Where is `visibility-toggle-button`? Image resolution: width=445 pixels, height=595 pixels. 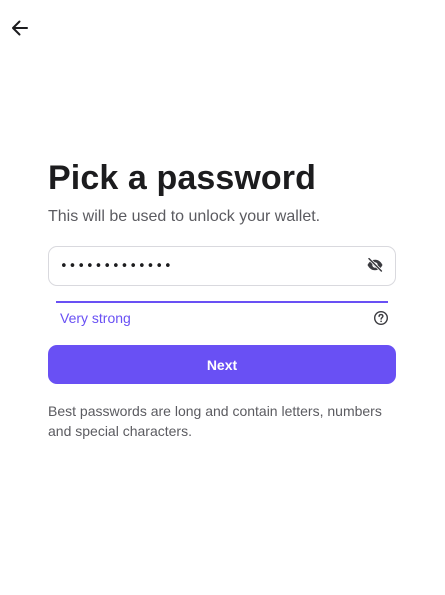
visibility-toggle-button is located at coordinates (375, 266).